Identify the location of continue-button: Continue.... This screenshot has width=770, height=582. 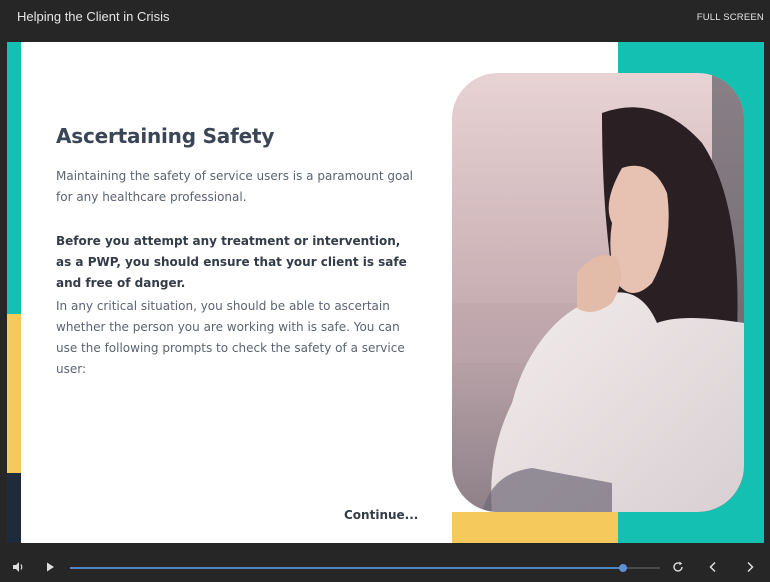
(381, 515).